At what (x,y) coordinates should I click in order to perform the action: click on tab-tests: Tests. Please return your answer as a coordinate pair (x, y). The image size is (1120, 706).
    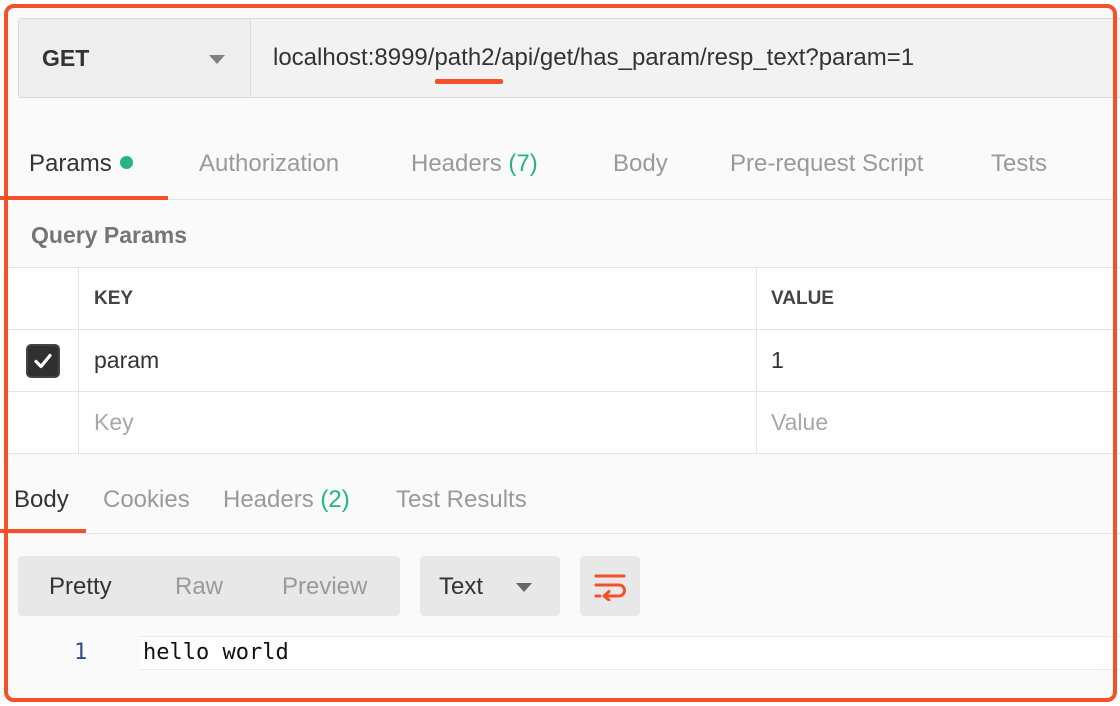
    Looking at the image, I should click on (1019, 164).